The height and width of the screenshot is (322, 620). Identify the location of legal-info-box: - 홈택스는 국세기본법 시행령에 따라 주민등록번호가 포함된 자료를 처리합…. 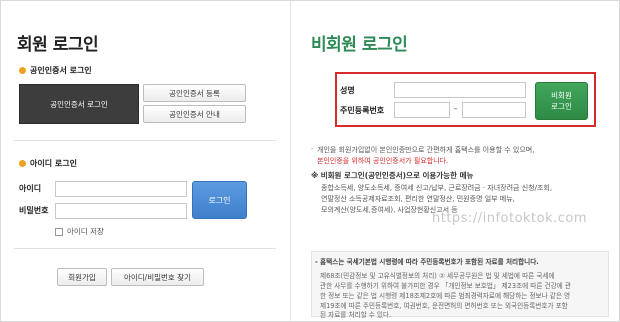
(460, 285).